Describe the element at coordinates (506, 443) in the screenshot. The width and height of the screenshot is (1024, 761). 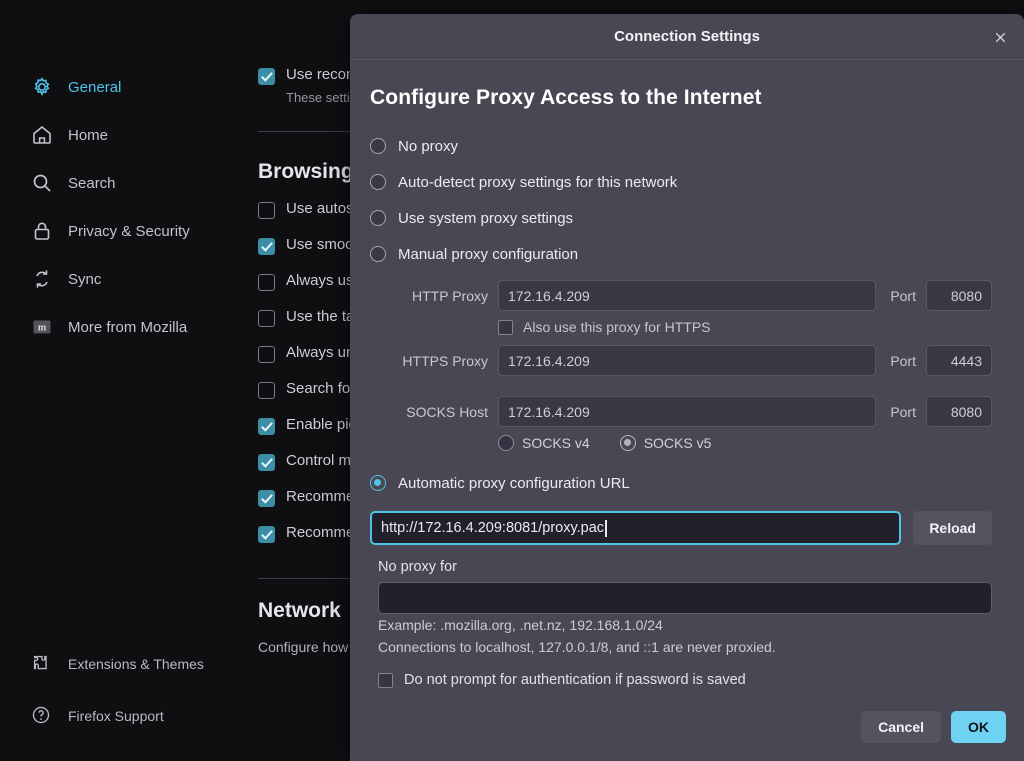
I see `radio-socks-v4` at that location.